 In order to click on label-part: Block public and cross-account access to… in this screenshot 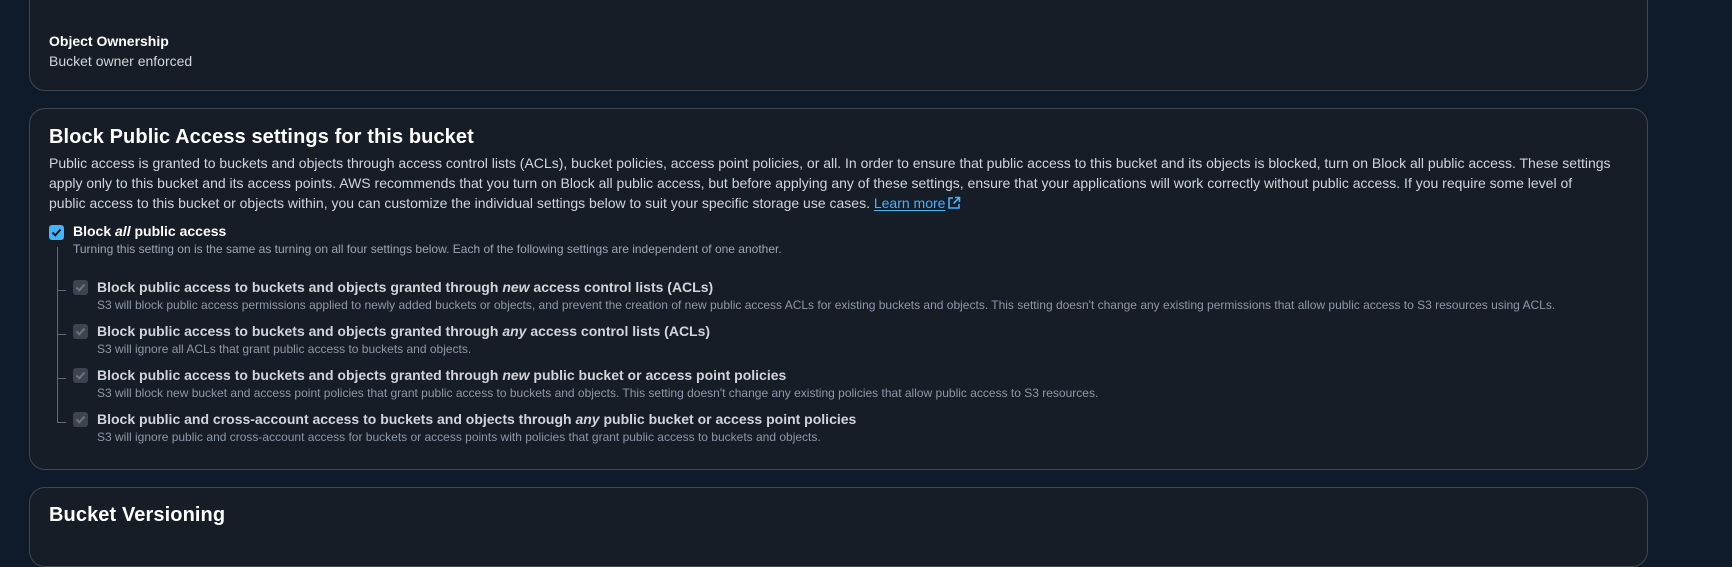, I will do `click(336, 419)`.